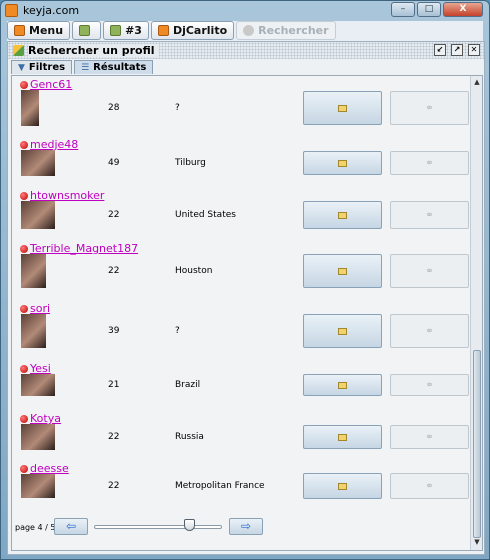 This screenshot has height=560, width=490. Describe the element at coordinates (477, 444) in the screenshot. I see `scroll-thumb` at that location.